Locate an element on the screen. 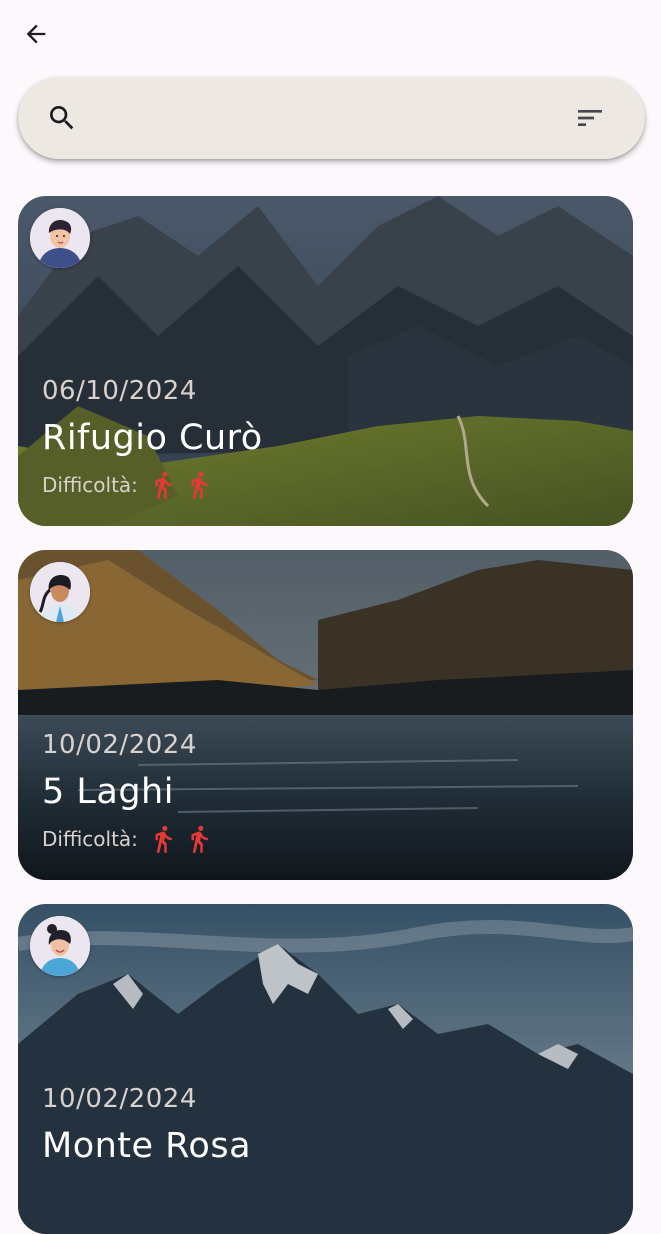  arrow-back-icon is located at coordinates (36, 34).